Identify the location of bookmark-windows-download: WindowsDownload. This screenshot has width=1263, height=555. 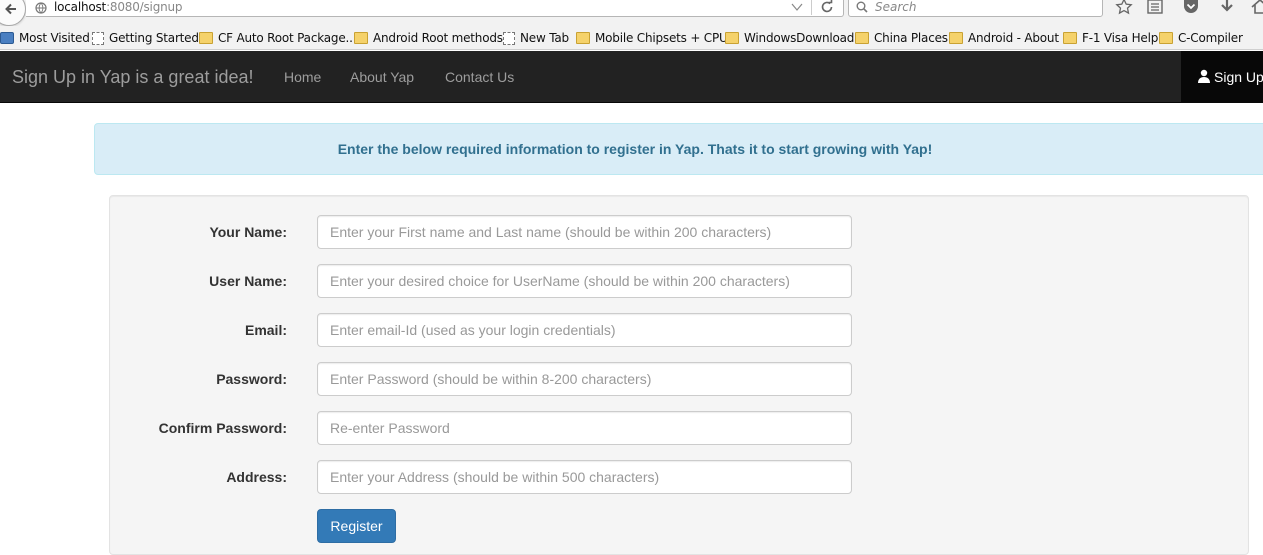
(789, 38).